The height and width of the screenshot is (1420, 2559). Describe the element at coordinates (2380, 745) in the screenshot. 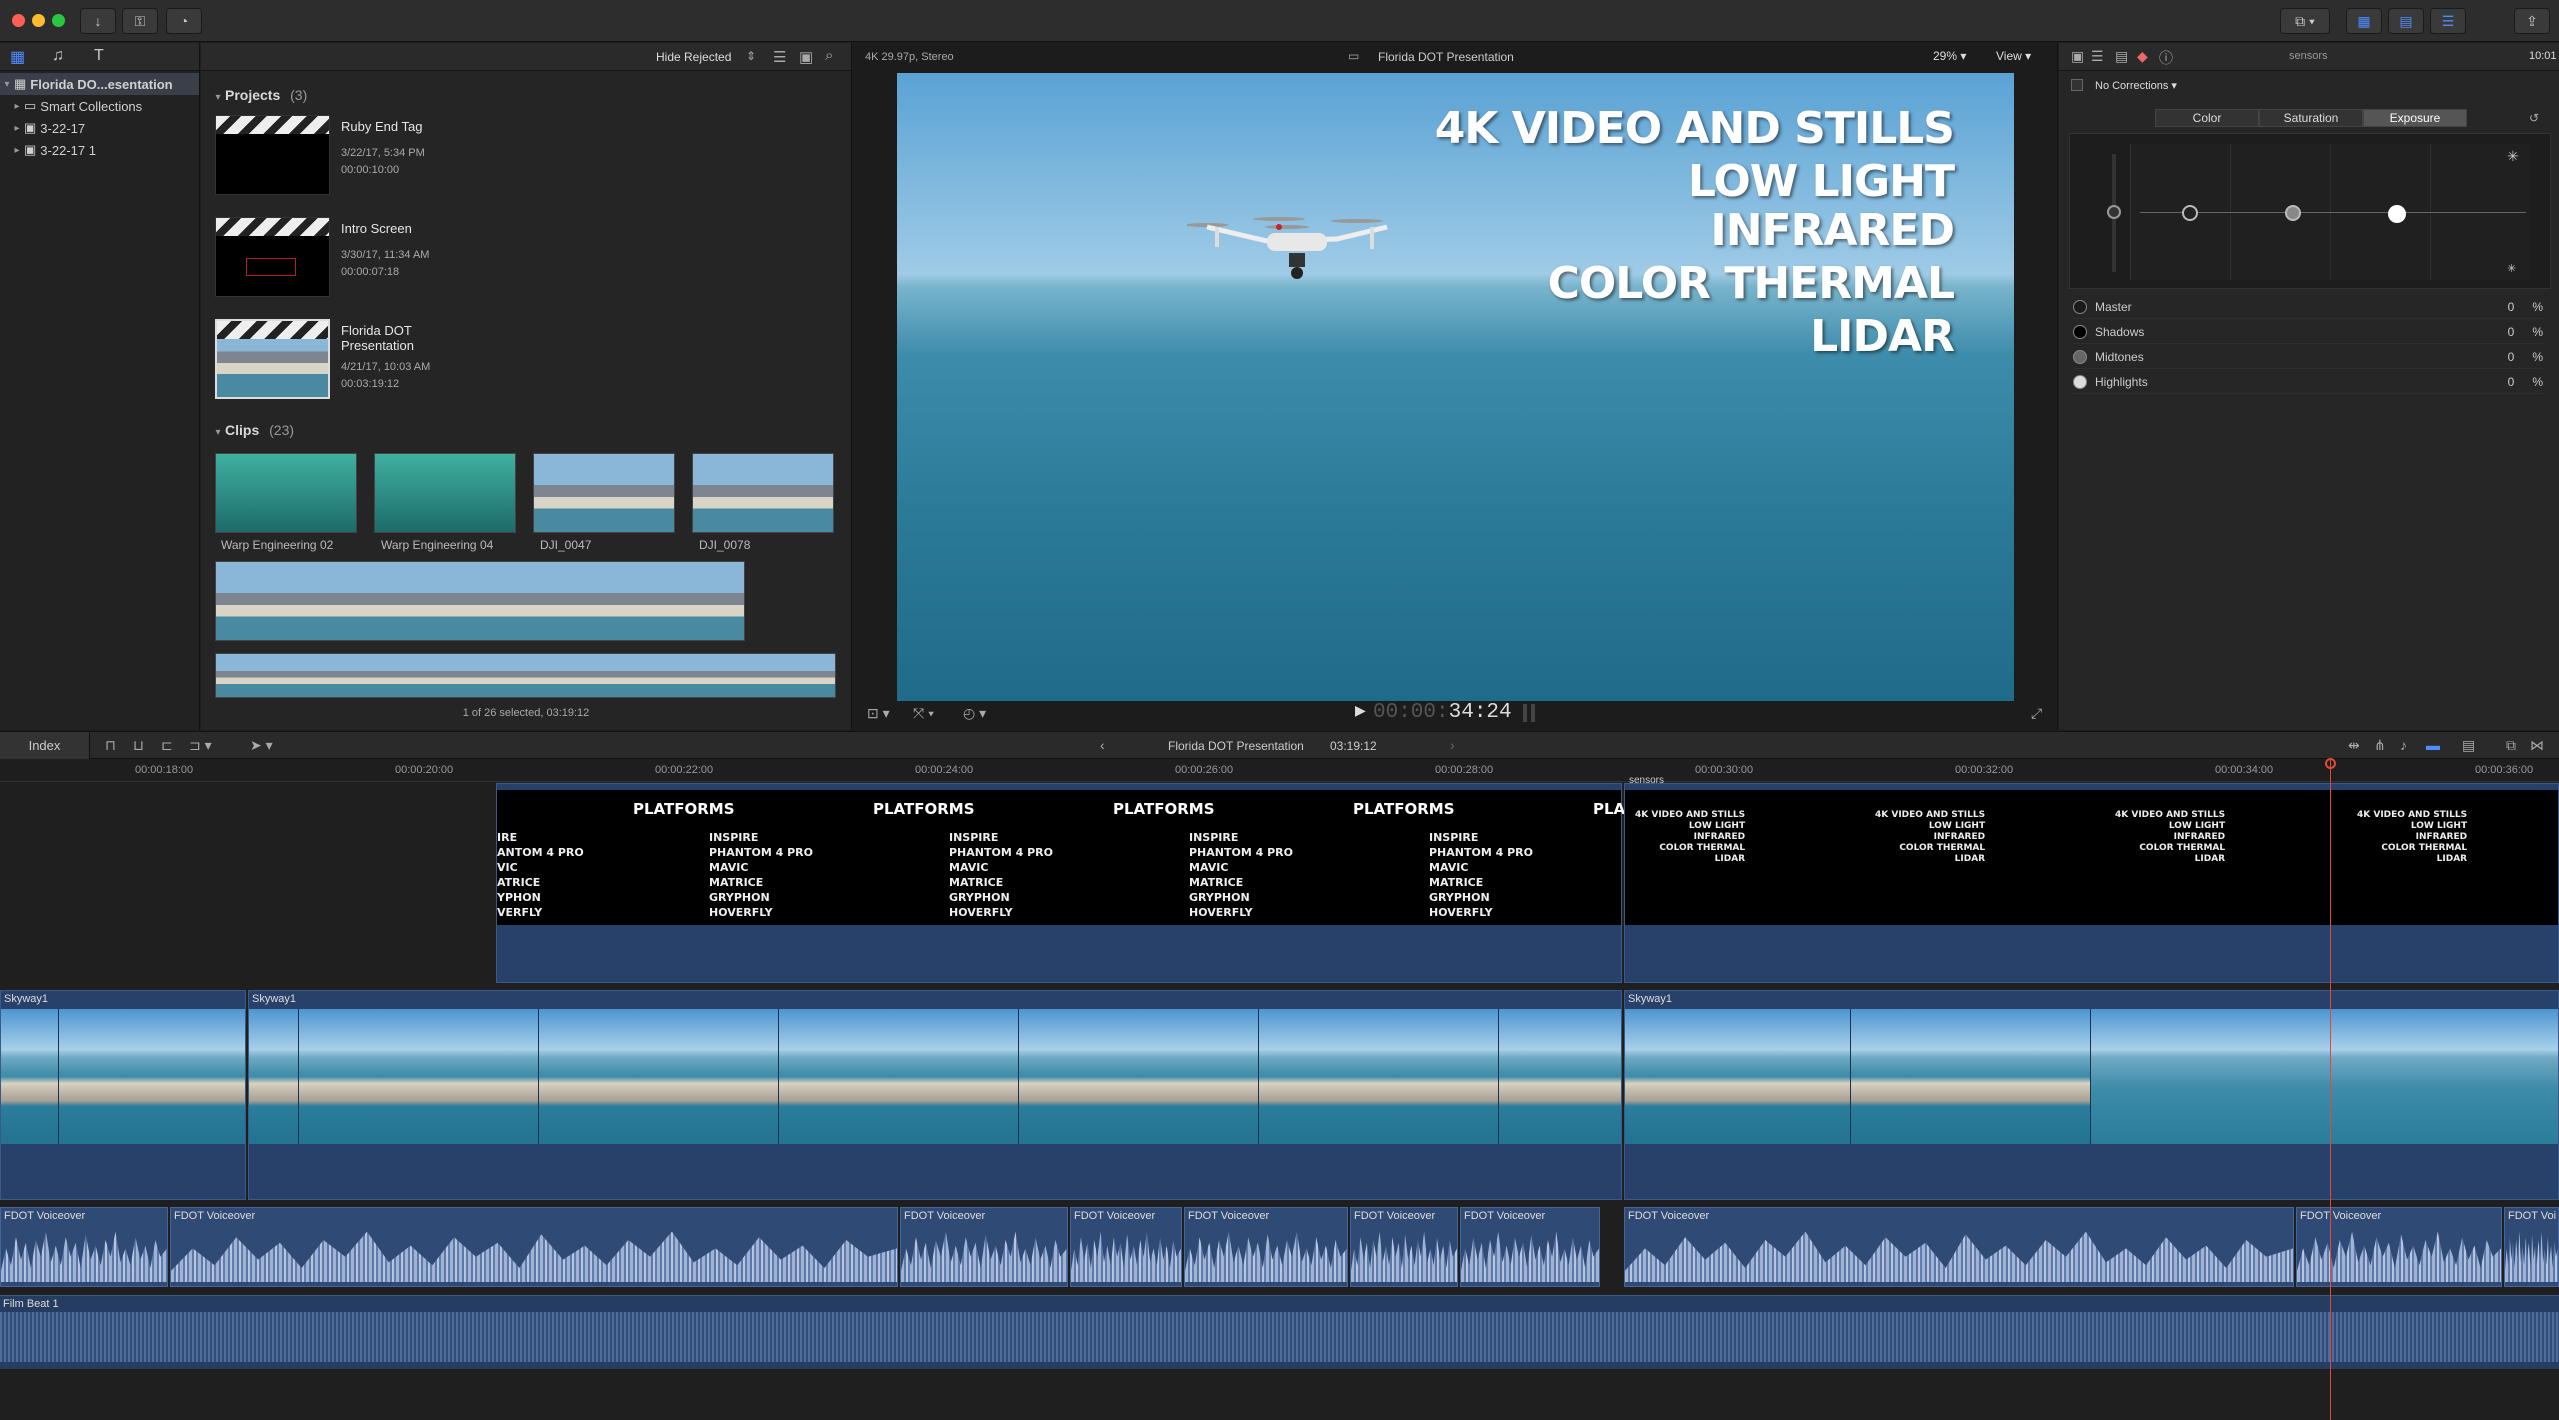

I see `snapping-icon: ⋔` at that location.